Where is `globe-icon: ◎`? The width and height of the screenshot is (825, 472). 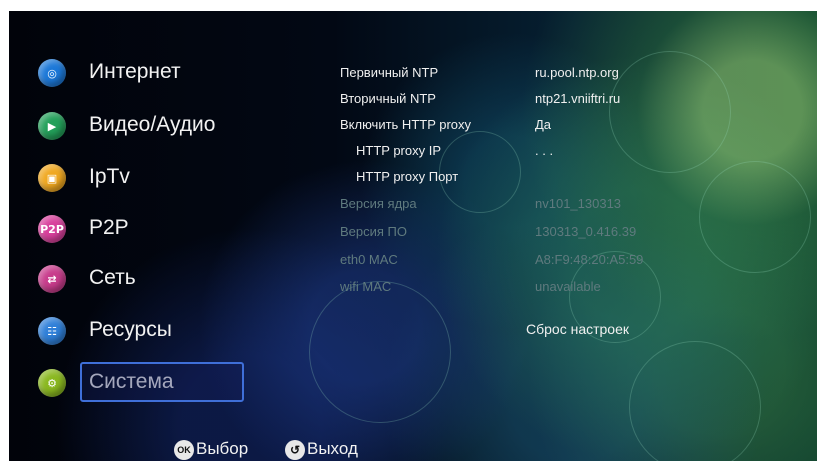
globe-icon: ◎ is located at coordinates (52, 73).